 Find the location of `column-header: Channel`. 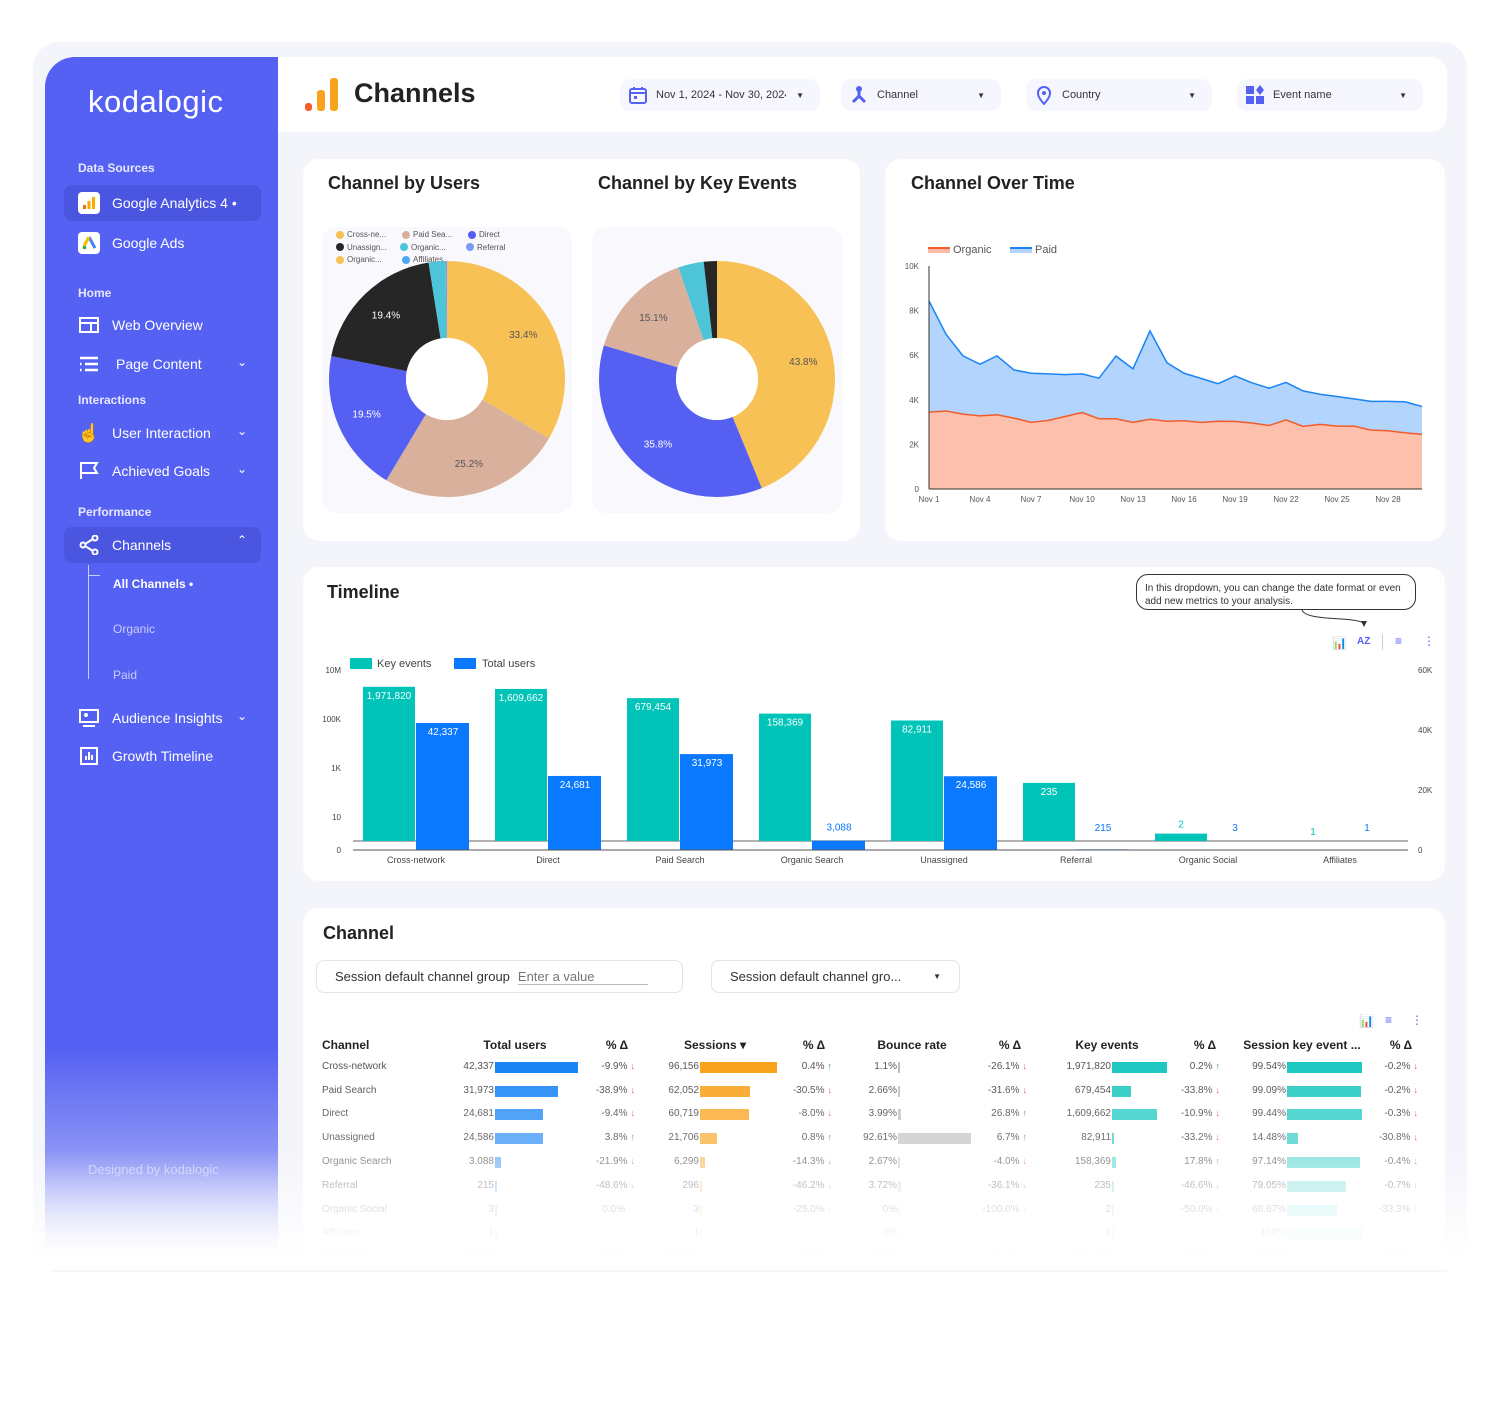

column-header: Channel is located at coordinates (345, 1045).